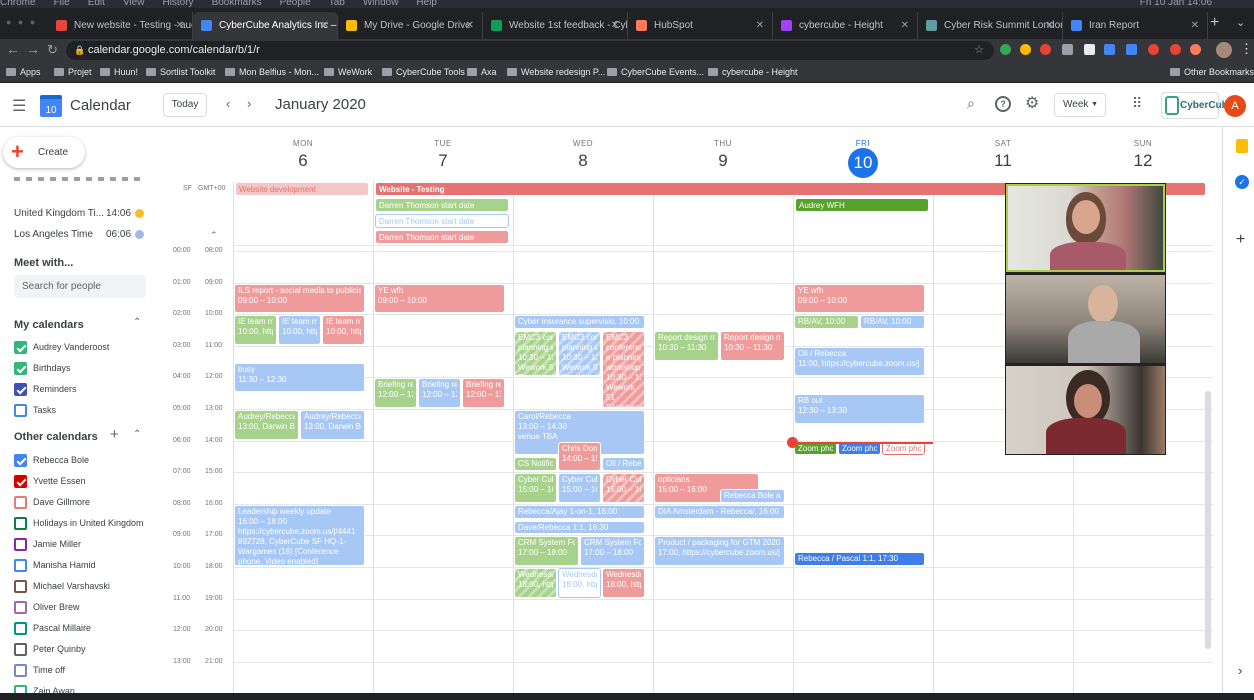 The image size is (1254, 700). What do you see at coordinates (13, 49) in the screenshot?
I see `back-icon: ←` at bounding box center [13, 49].